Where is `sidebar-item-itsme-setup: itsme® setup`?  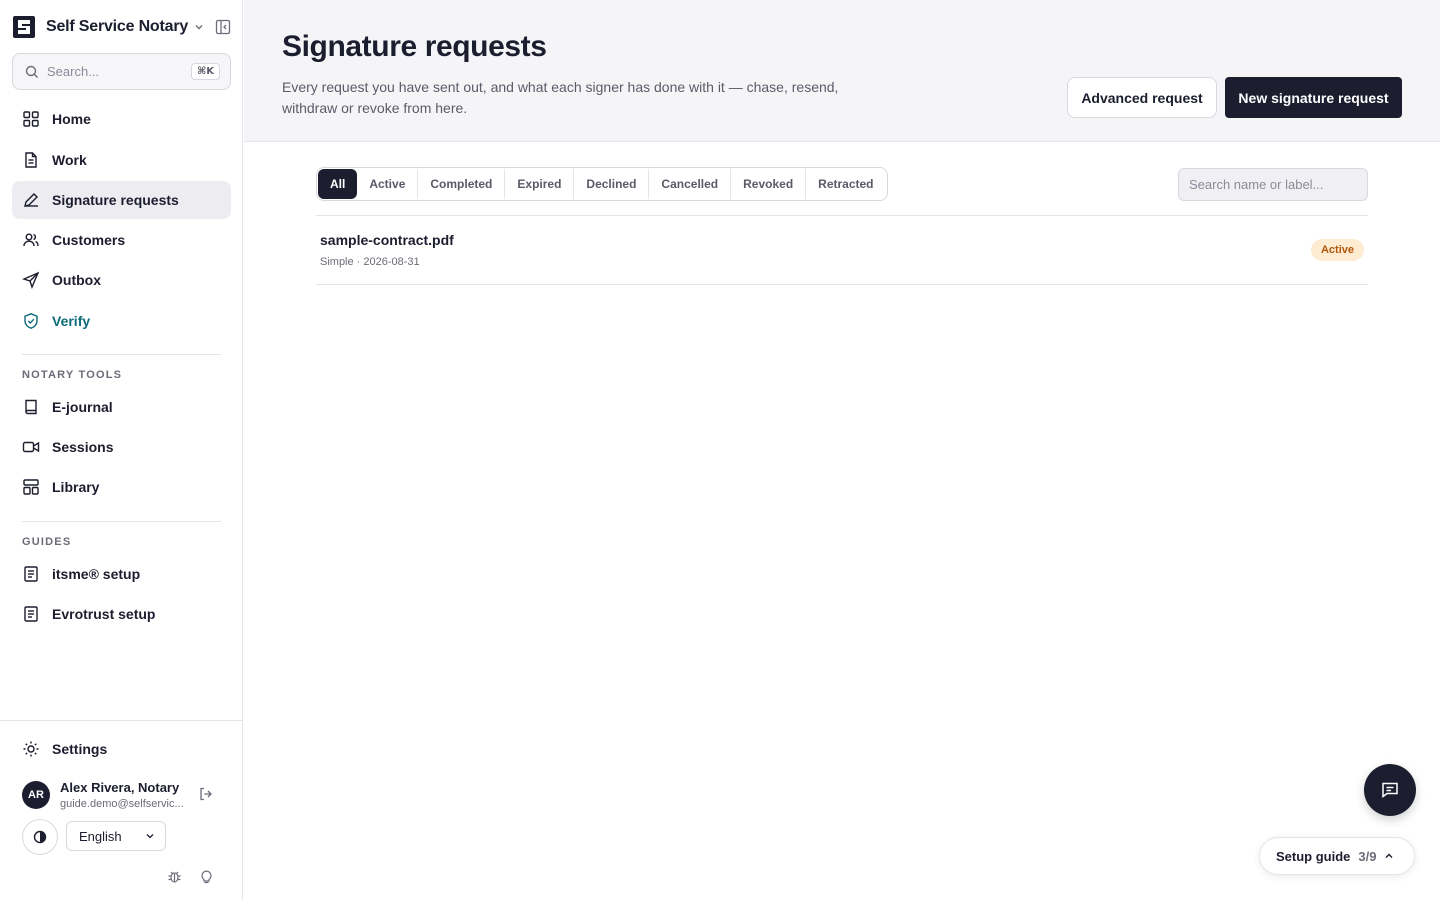 sidebar-item-itsme-setup: itsme® setup is located at coordinates (121, 574).